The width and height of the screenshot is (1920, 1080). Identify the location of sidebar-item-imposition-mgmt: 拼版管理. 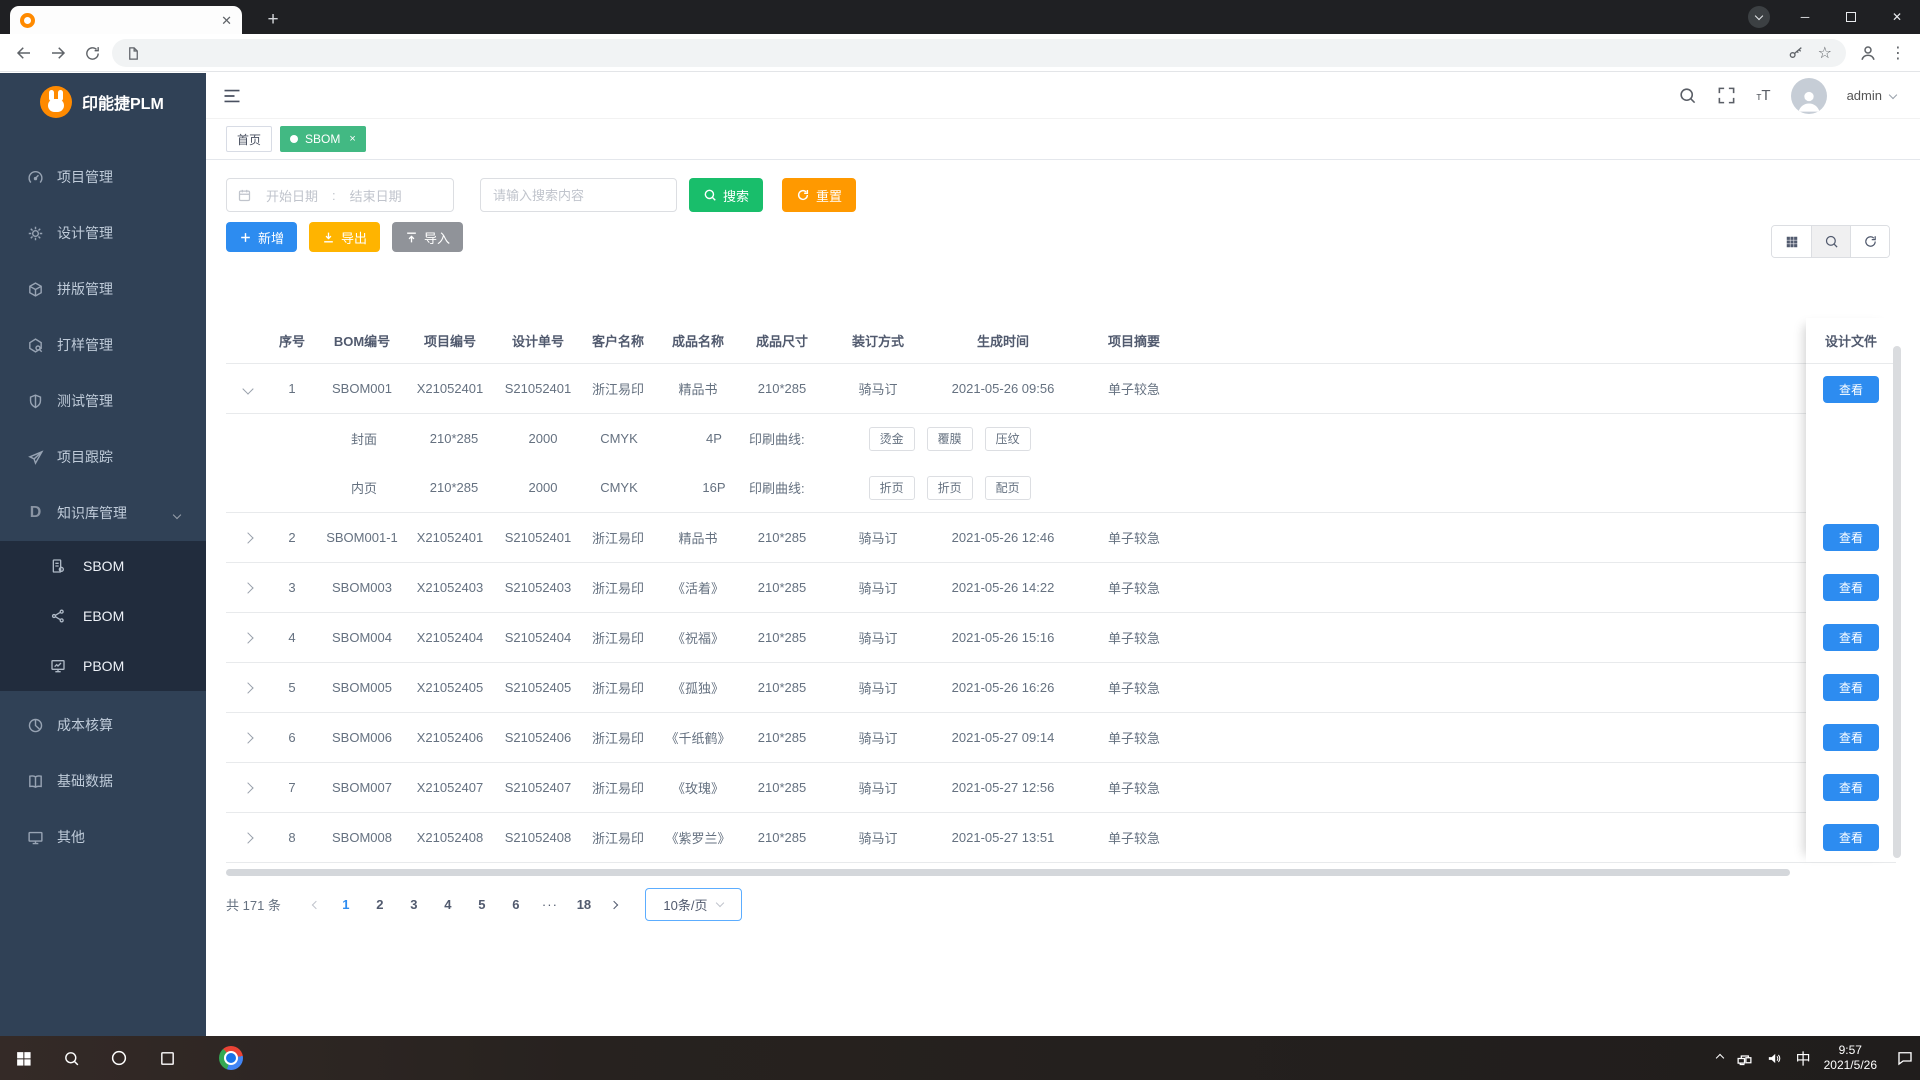
(103, 289).